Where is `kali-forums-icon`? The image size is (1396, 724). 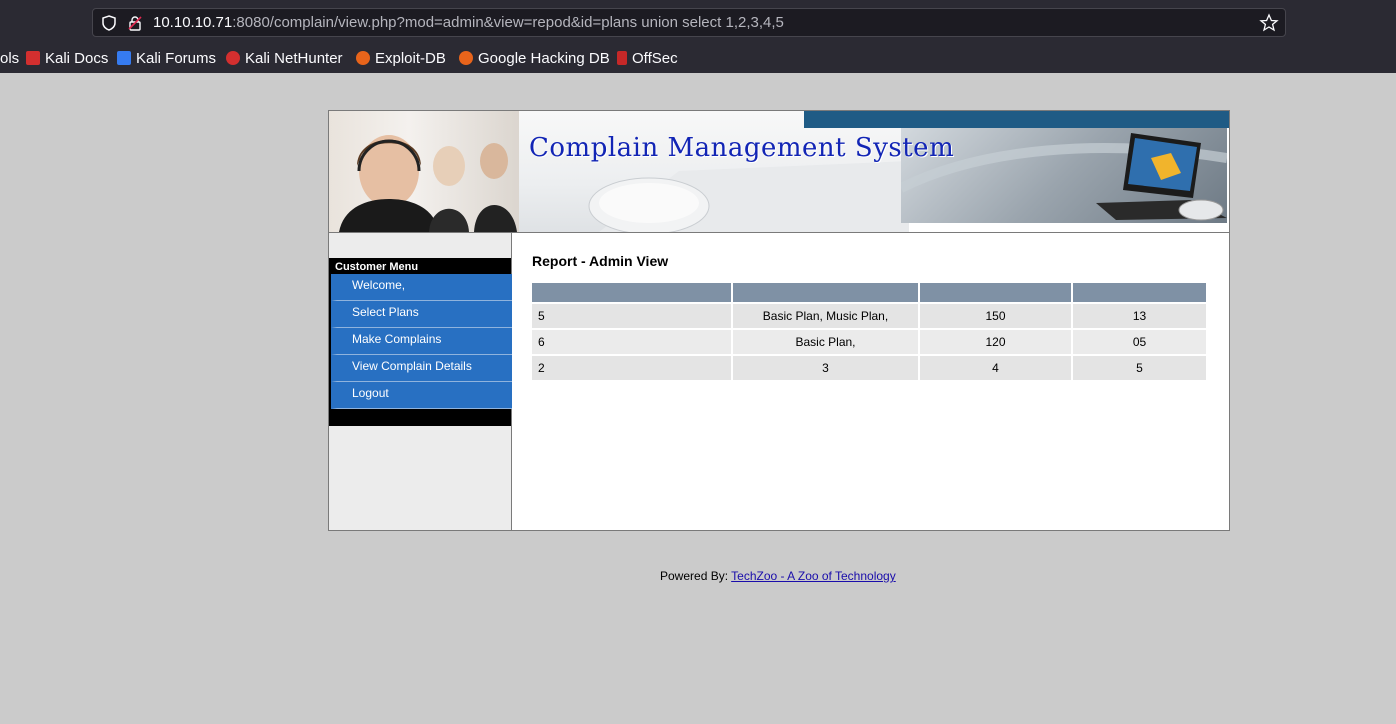
kali-forums-icon is located at coordinates (124, 58).